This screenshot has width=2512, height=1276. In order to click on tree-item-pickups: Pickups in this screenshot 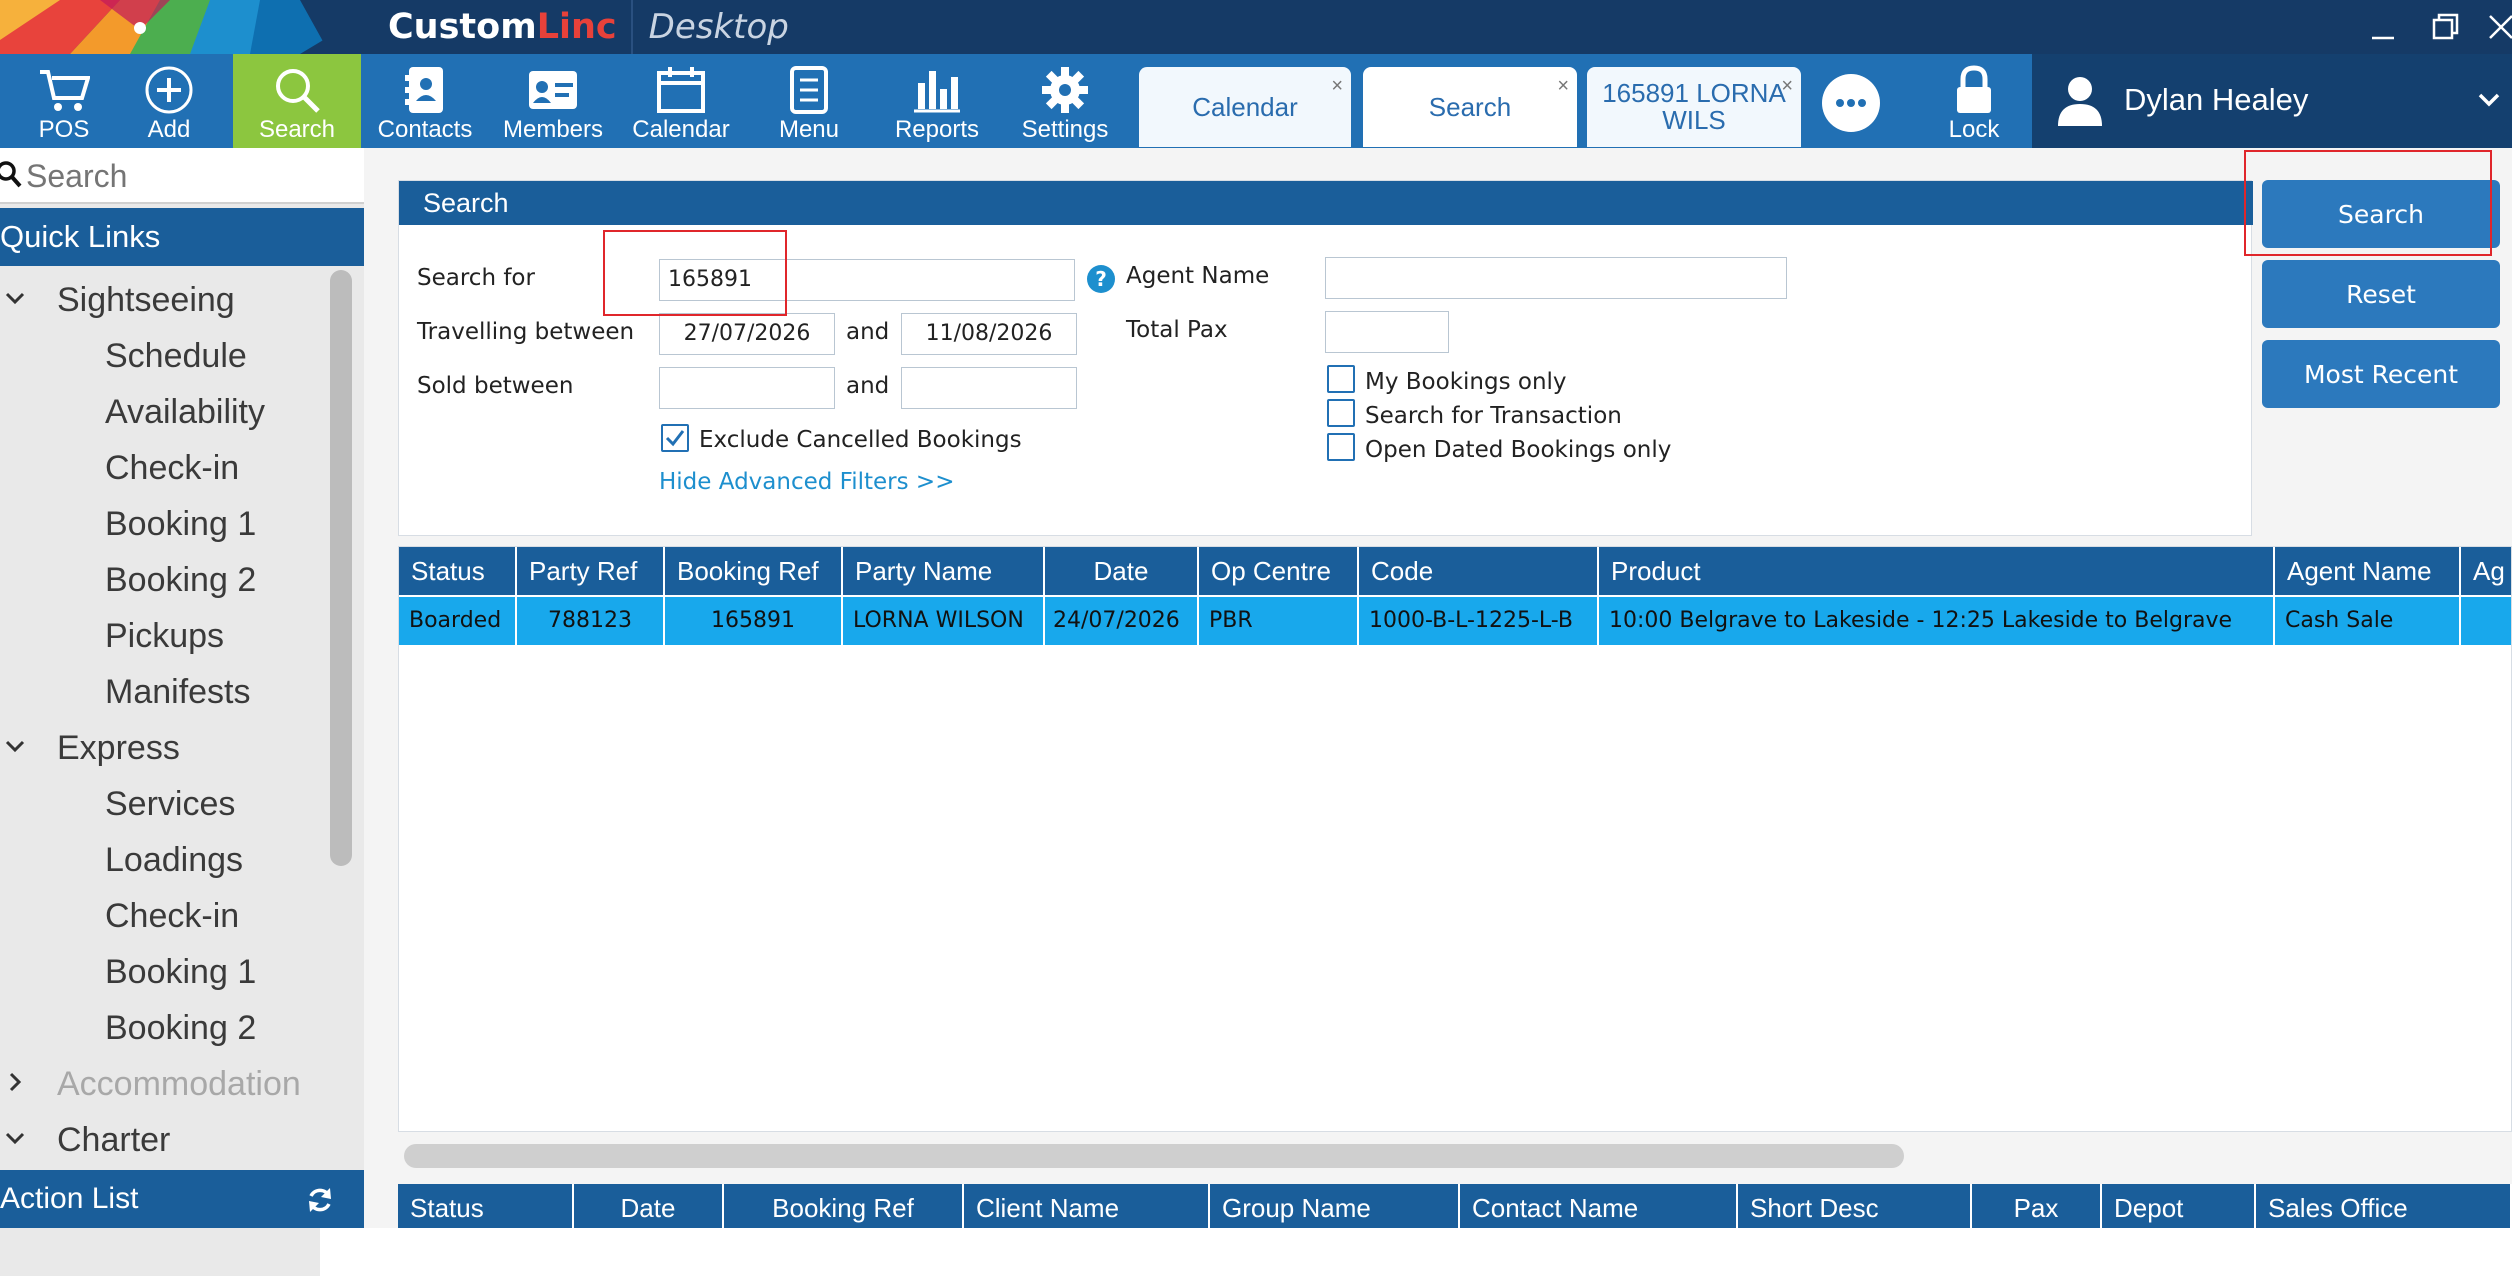, I will do `click(164, 636)`.